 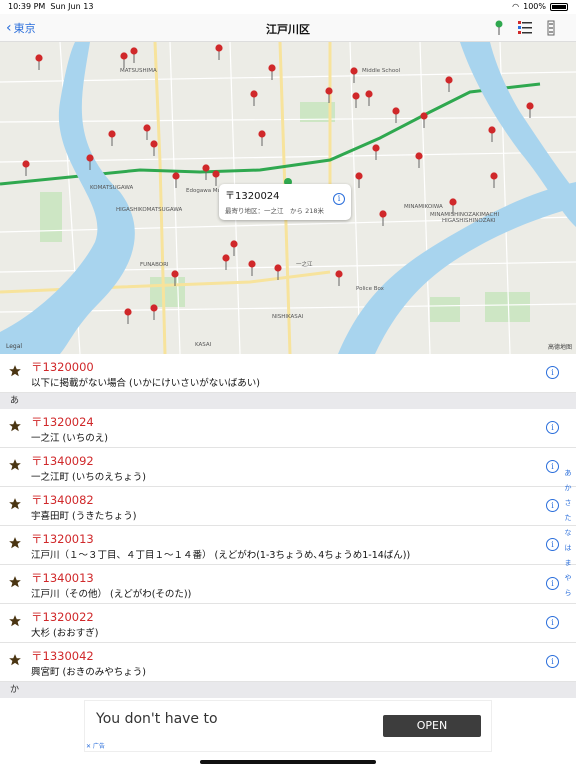 What do you see at coordinates (568, 548) in the screenshot?
I see `index-letter: は` at bounding box center [568, 548].